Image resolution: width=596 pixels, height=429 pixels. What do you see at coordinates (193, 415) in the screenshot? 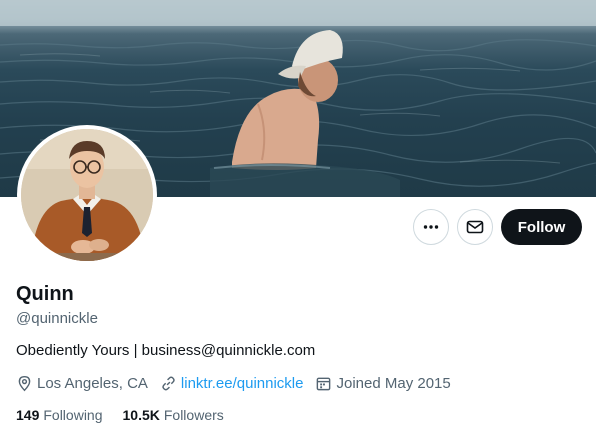
I see `followers-label: Followers` at bounding box center [193, 415].